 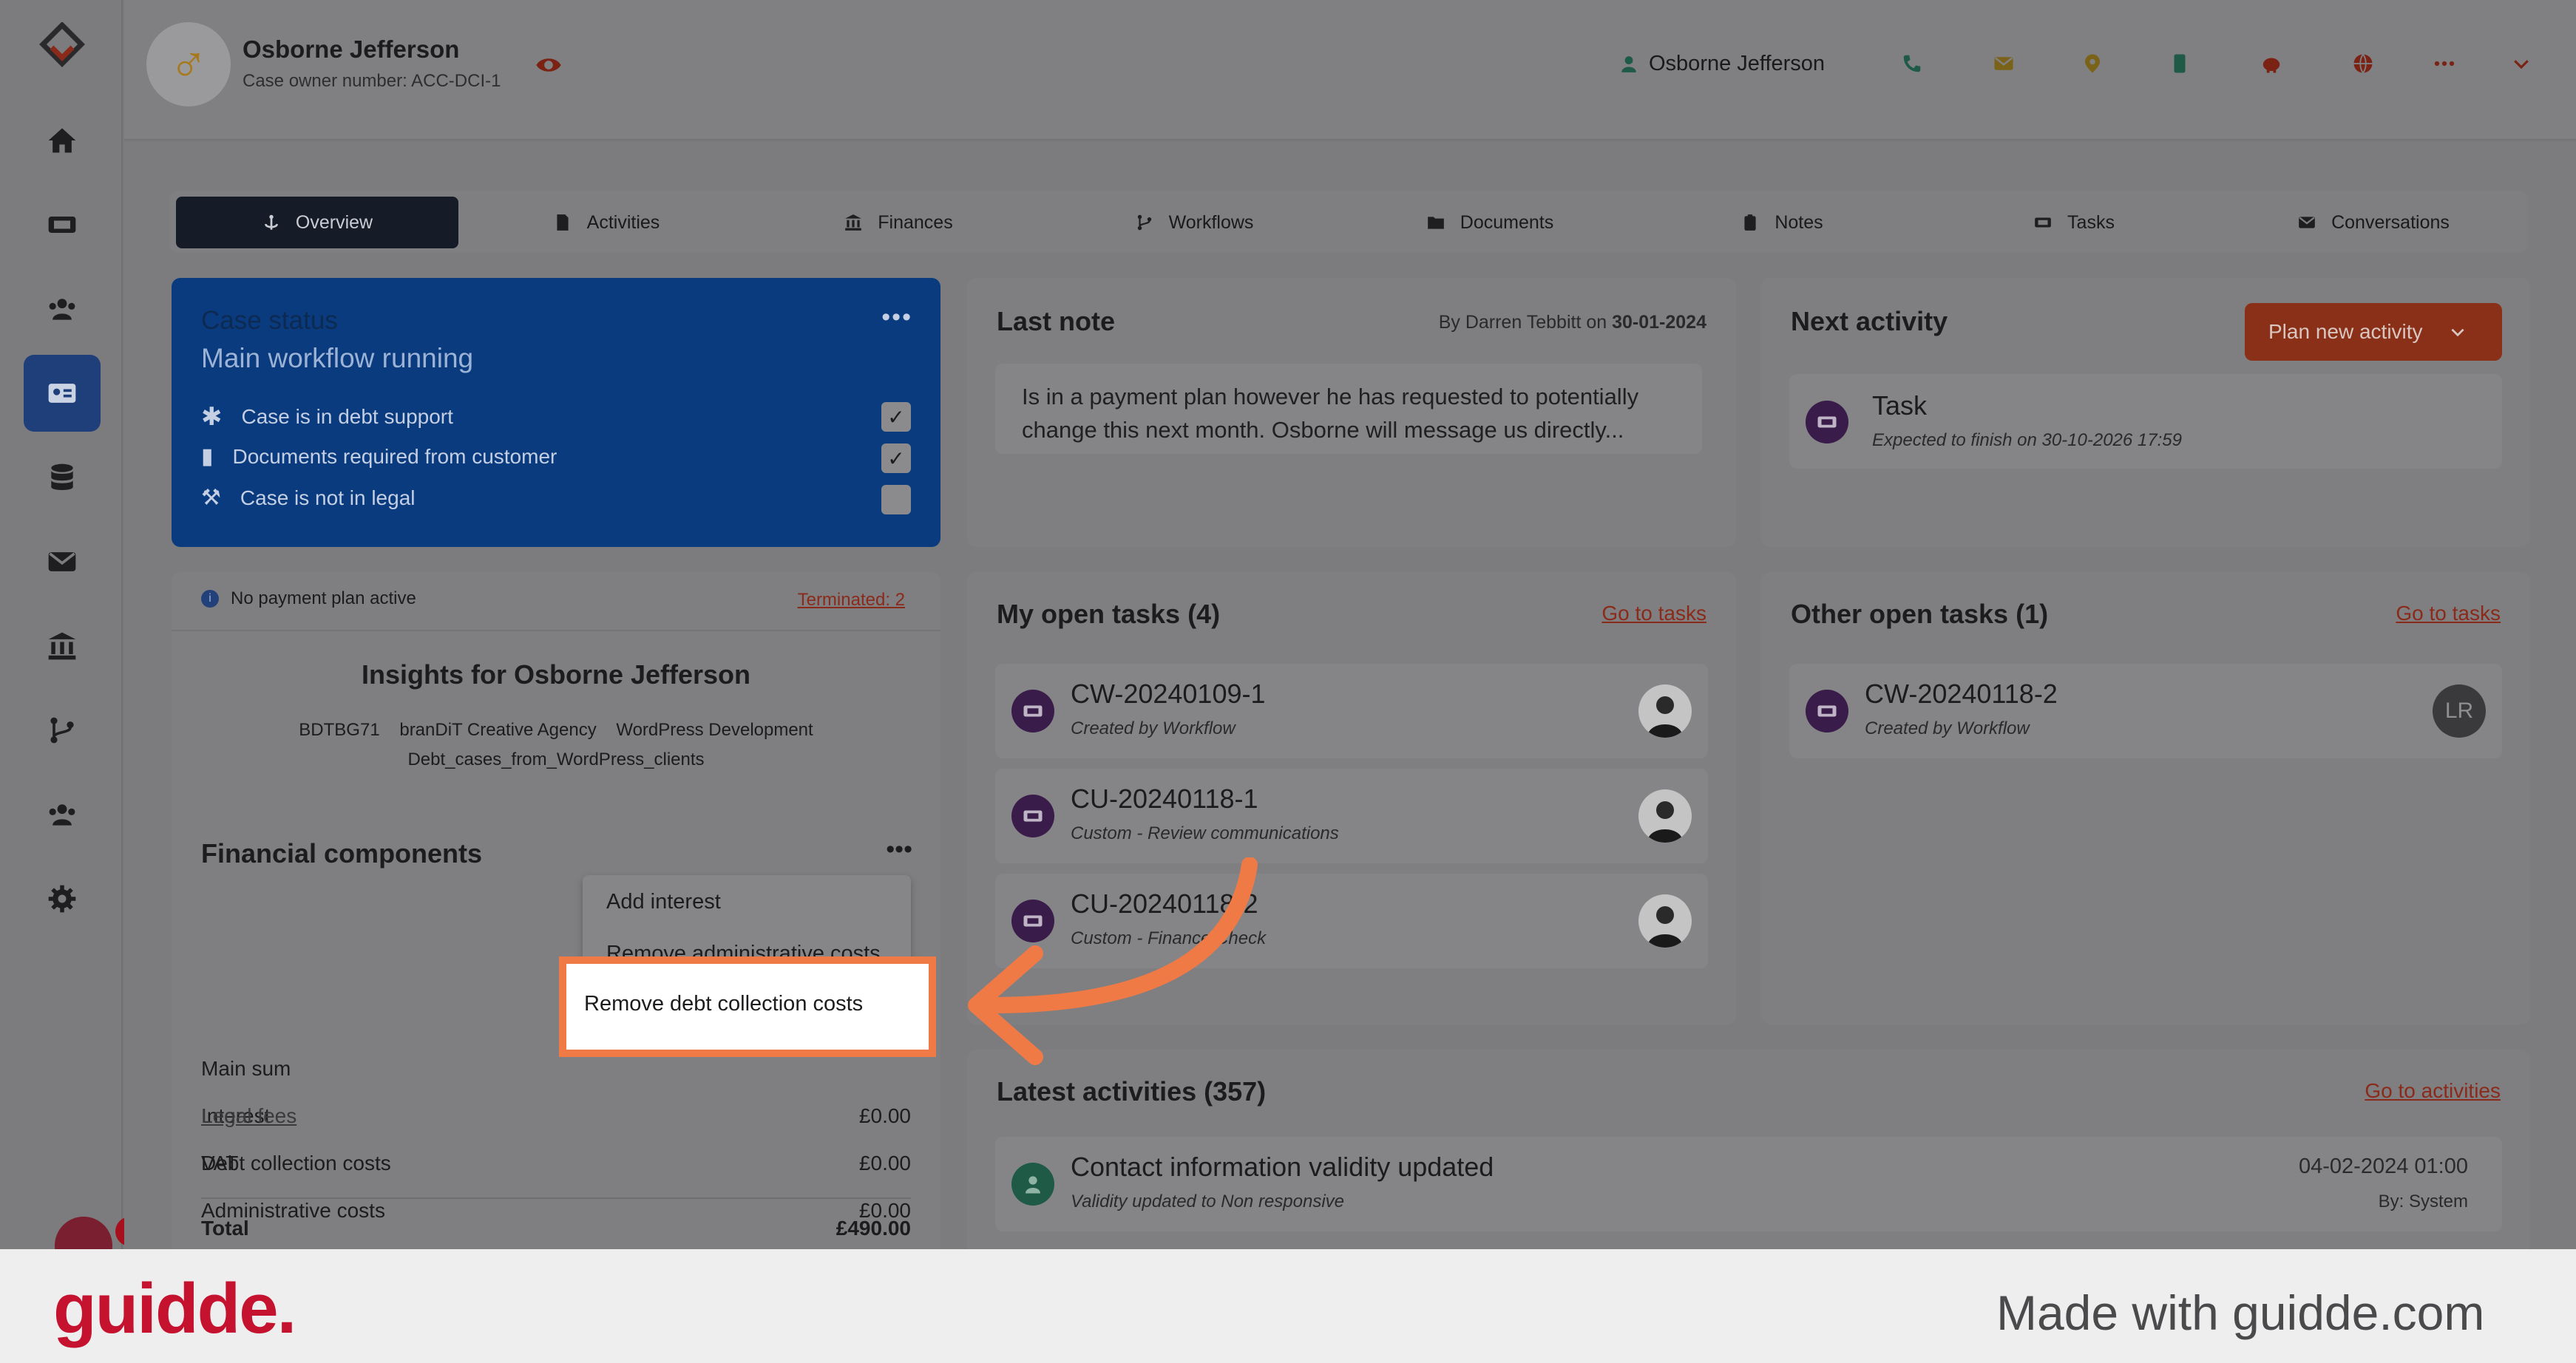 I want to click on workflow-icon, so click(x=1144, y=222).